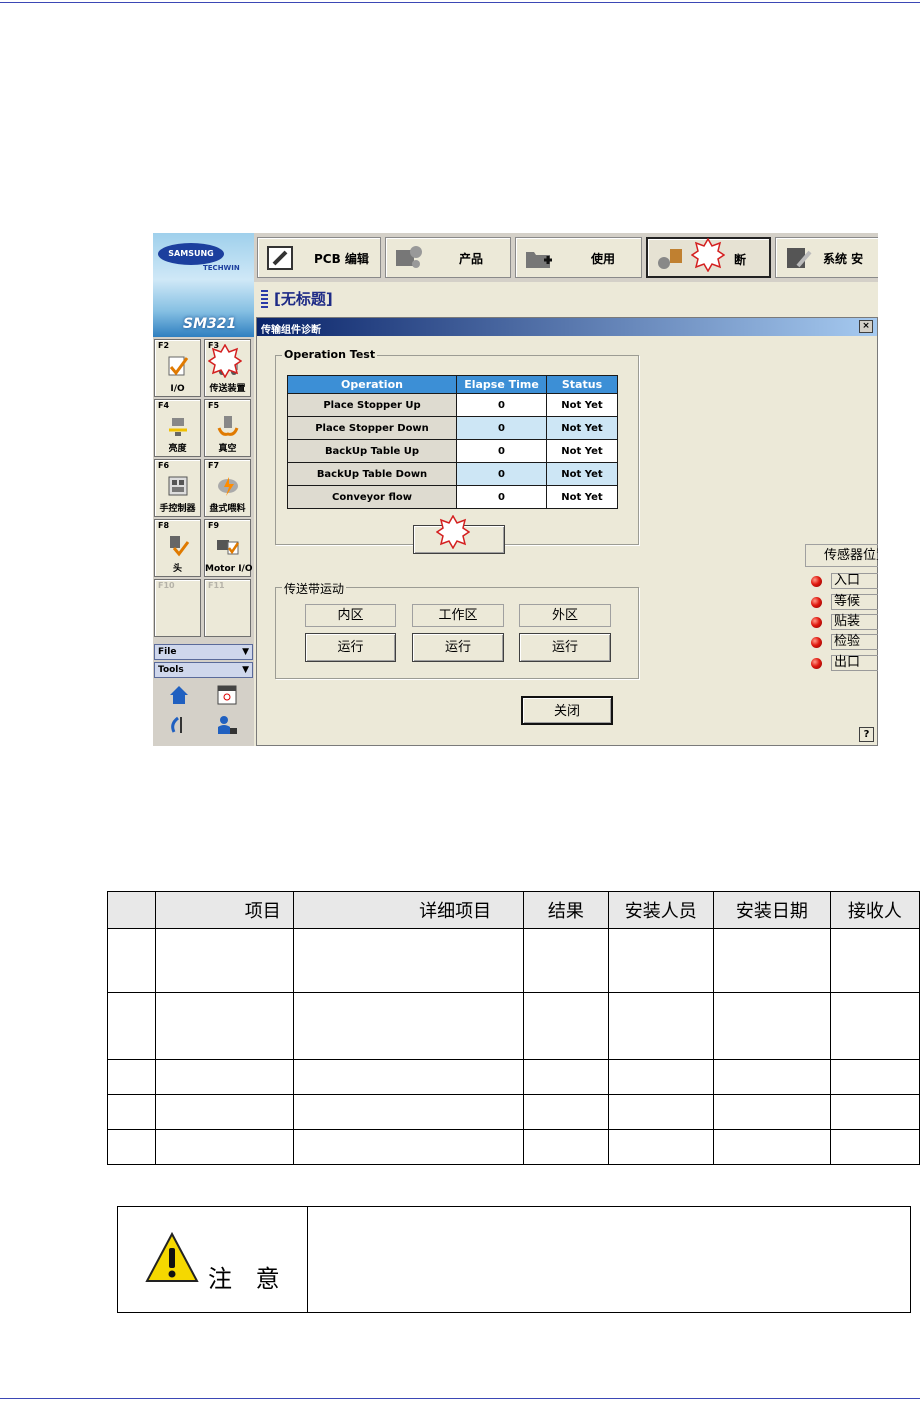  What do you see at coordinates (177, 428) in the screenshot?
I see `fkey-f4-brightness: F4 亮度` at bounding box center [177, 428].